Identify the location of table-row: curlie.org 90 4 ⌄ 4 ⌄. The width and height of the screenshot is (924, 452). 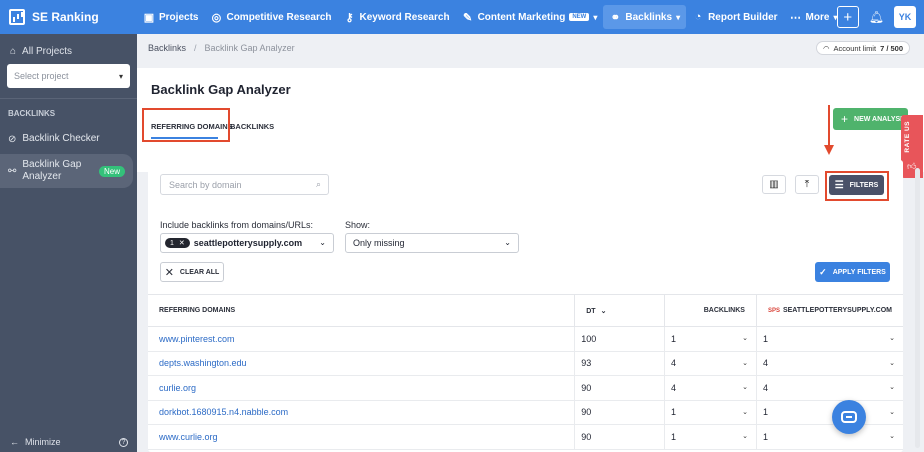
(525, 388).